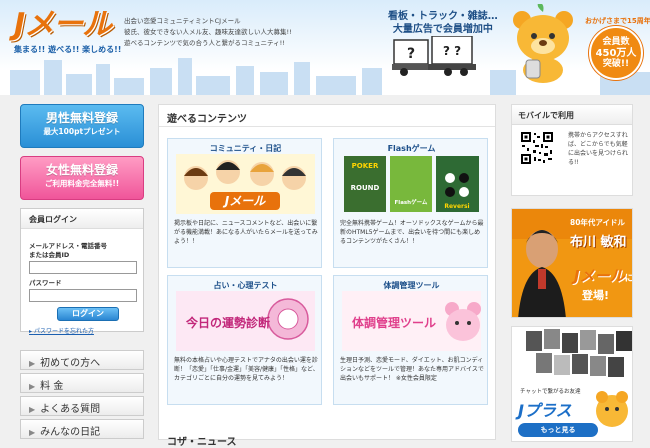 This screenshot has width=650, height=448. Describe the element at coordinates (245, 184) in the screenshot. I see `community-illustration: Jメール` at that location.